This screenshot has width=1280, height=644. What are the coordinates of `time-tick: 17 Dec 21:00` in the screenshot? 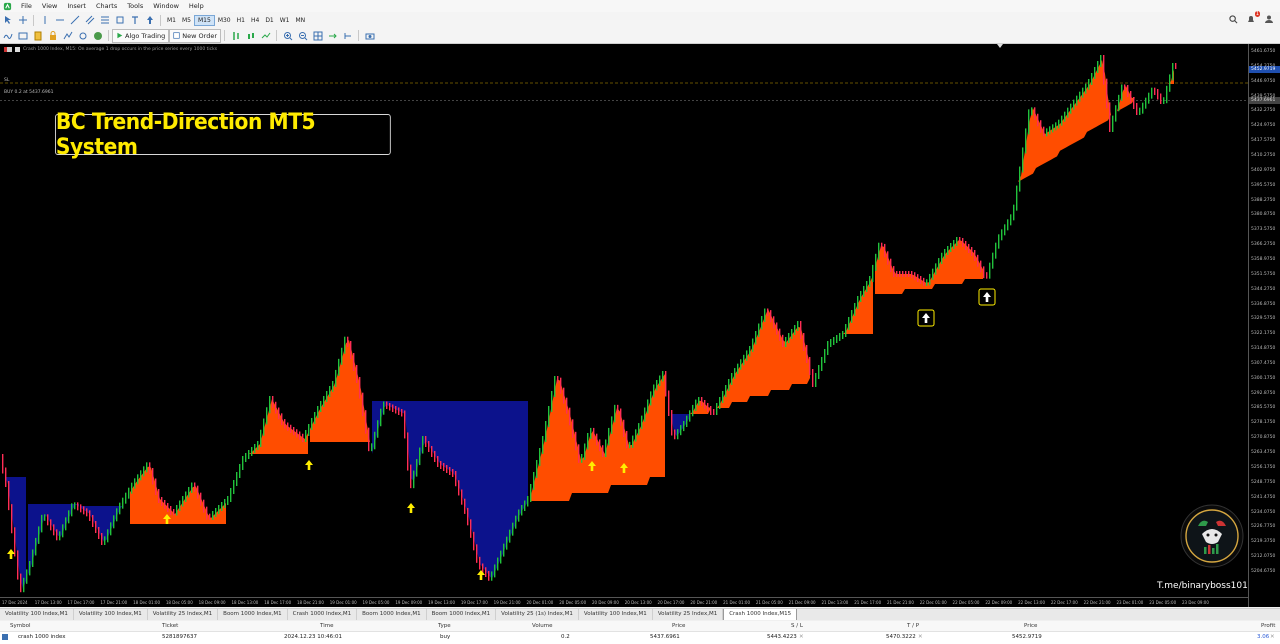 It's located at (114, 602).